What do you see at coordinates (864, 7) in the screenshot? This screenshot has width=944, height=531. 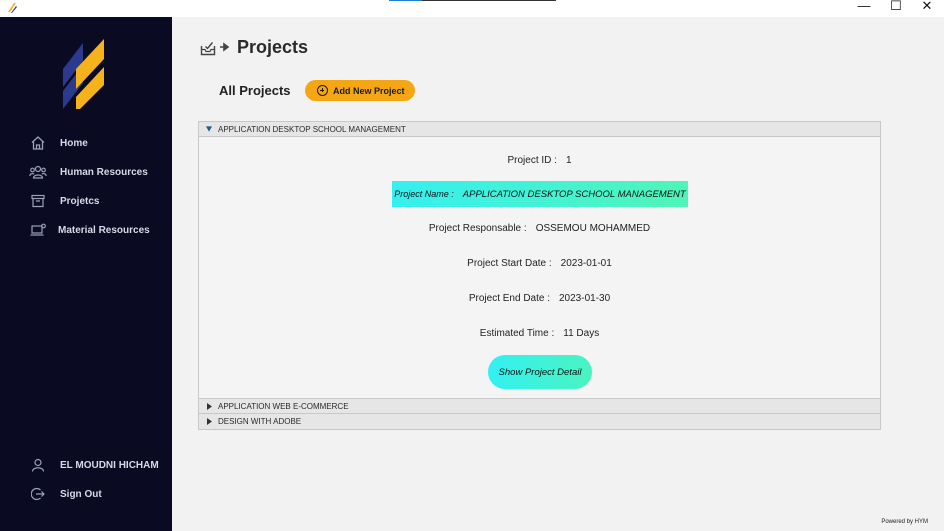 I see `minimize-button: —` at bounding box center [864, 7].